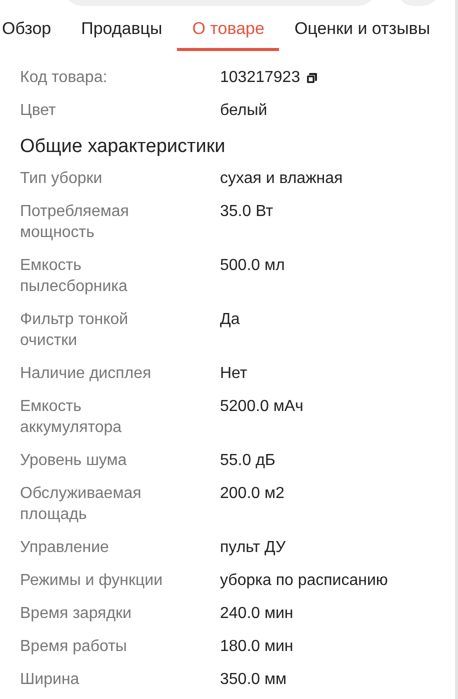  Describe the element at coordinates (260, 78) in the screenshot. I see `spec-value: 103217923` at that location.